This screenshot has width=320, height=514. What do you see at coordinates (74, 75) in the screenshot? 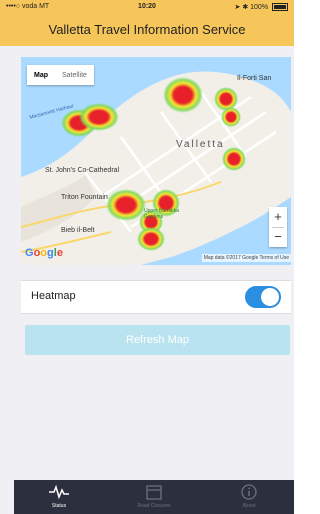
I see `map-type-satellite-button: Satellite` at bounding box center [74, 75].